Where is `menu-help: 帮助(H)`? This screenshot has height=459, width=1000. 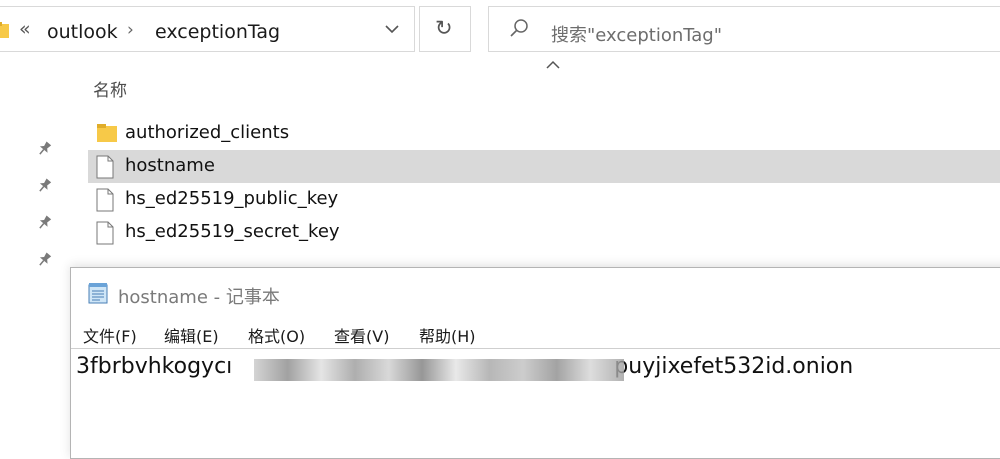 menu-help: 帮助(H) is located at coordinates (447, 335).